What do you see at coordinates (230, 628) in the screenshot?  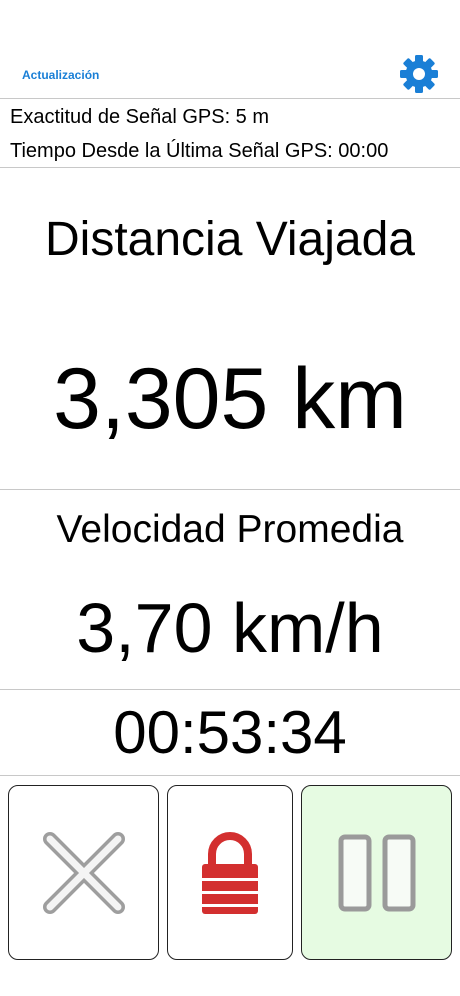 I see `speed-value: 3,70 km/h` at bounding box center [230, 628].